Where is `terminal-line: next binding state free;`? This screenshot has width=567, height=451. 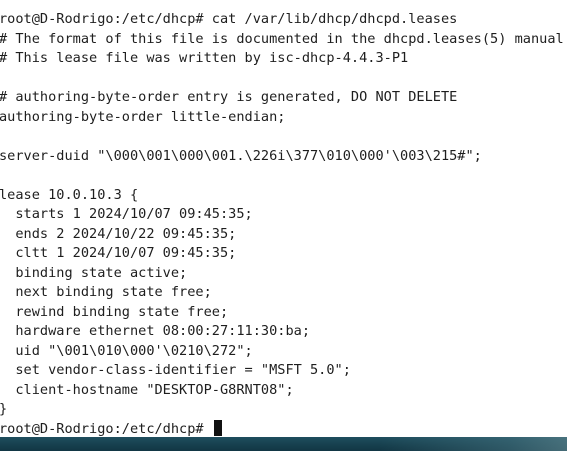 terminal-line: next binding state free; is located at coordinates (106, 292).